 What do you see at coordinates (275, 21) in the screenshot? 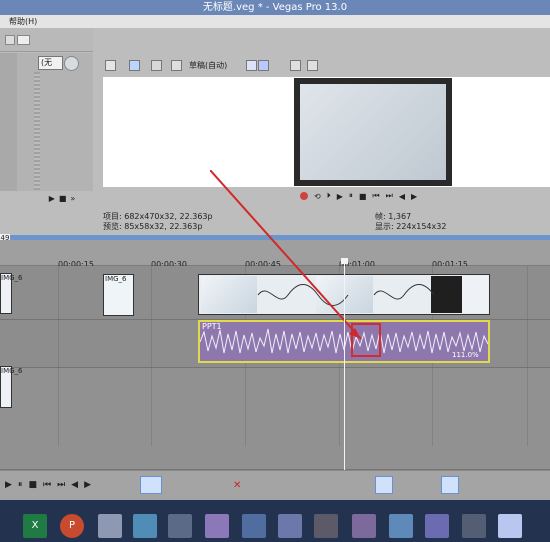
I see `menu-bar: 帮助(H)` at bounding box center [275, 21].